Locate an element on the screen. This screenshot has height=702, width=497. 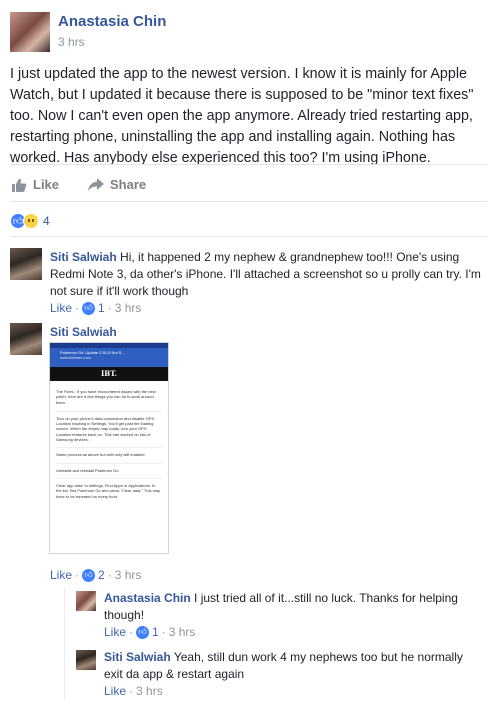
post-author-name: Anastasia Chin is located at coordinates (112, 21).